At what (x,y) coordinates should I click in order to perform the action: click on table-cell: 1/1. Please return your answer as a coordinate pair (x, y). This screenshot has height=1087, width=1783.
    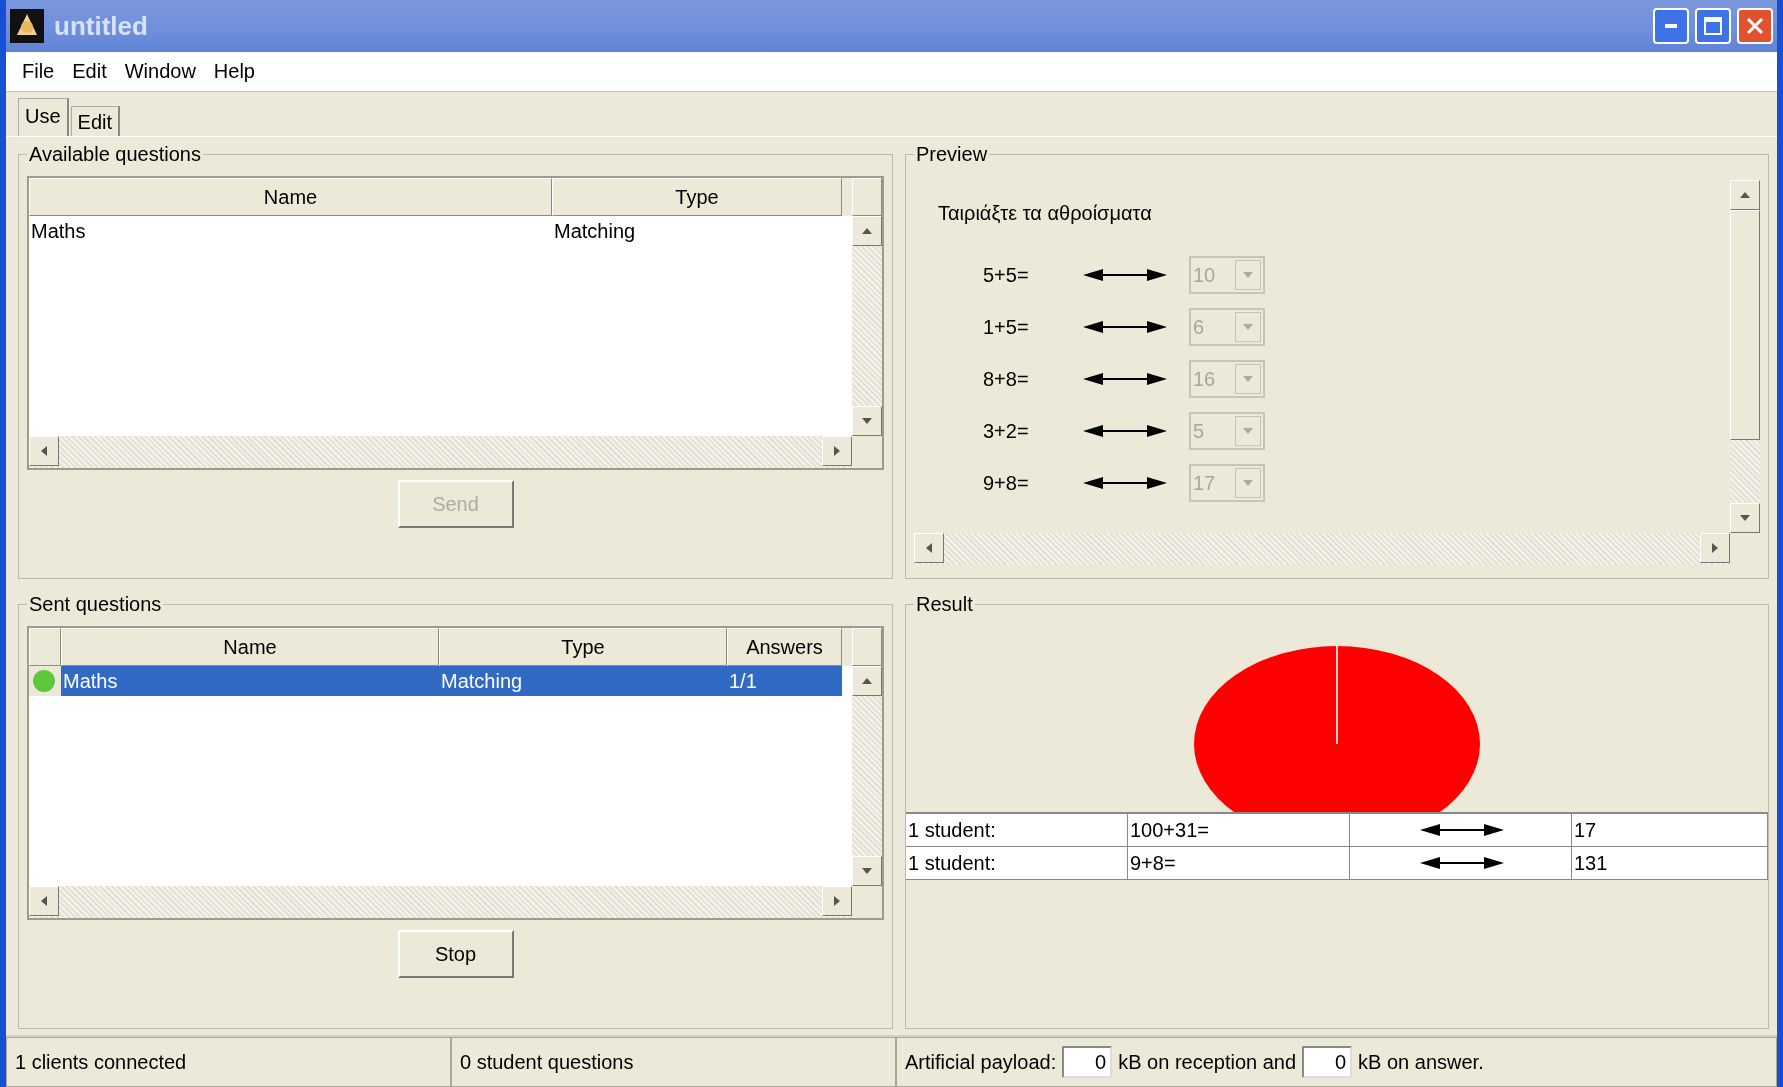
    Looking at the image, I should click on (784, 681).